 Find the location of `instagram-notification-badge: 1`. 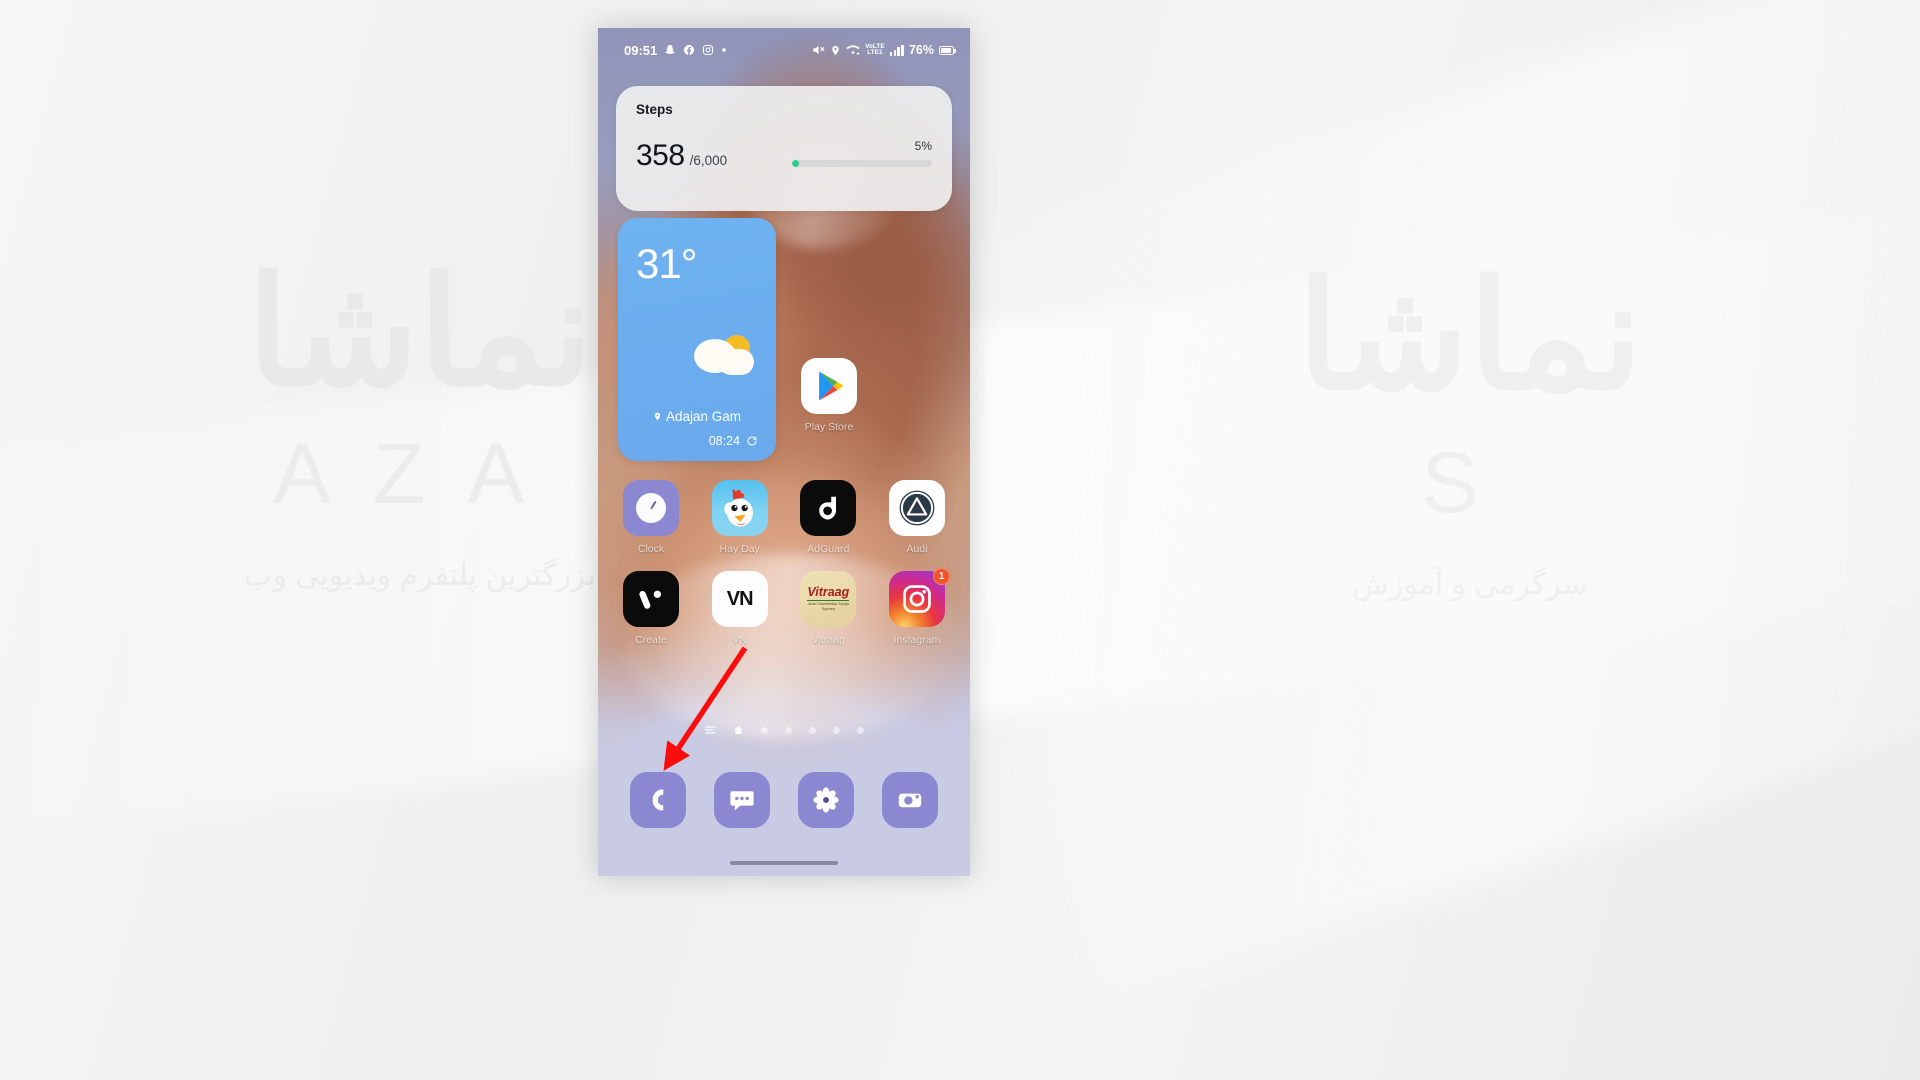

instagram-notification-badge: 1 is located at coordinates (941, 576).